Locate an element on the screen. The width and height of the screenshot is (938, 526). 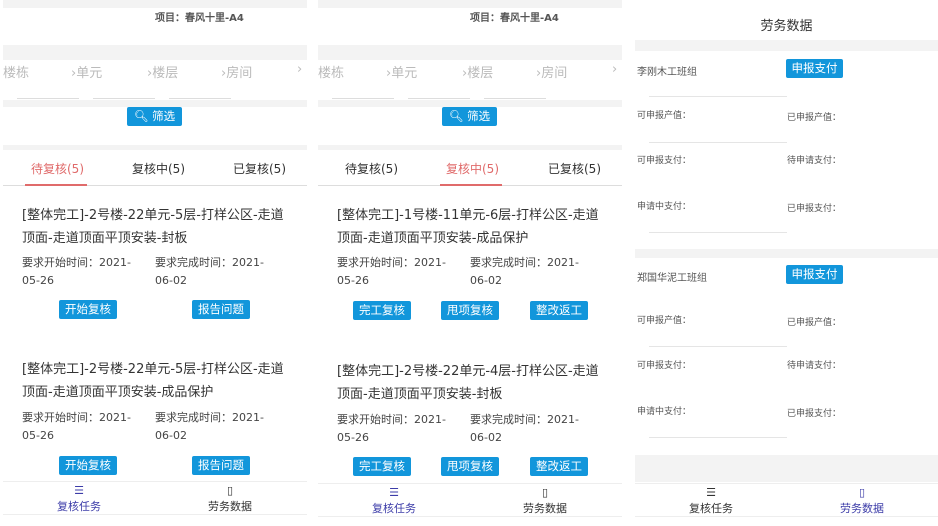
crumb-unit-label: 单元 is located at coordinates (404, 73).